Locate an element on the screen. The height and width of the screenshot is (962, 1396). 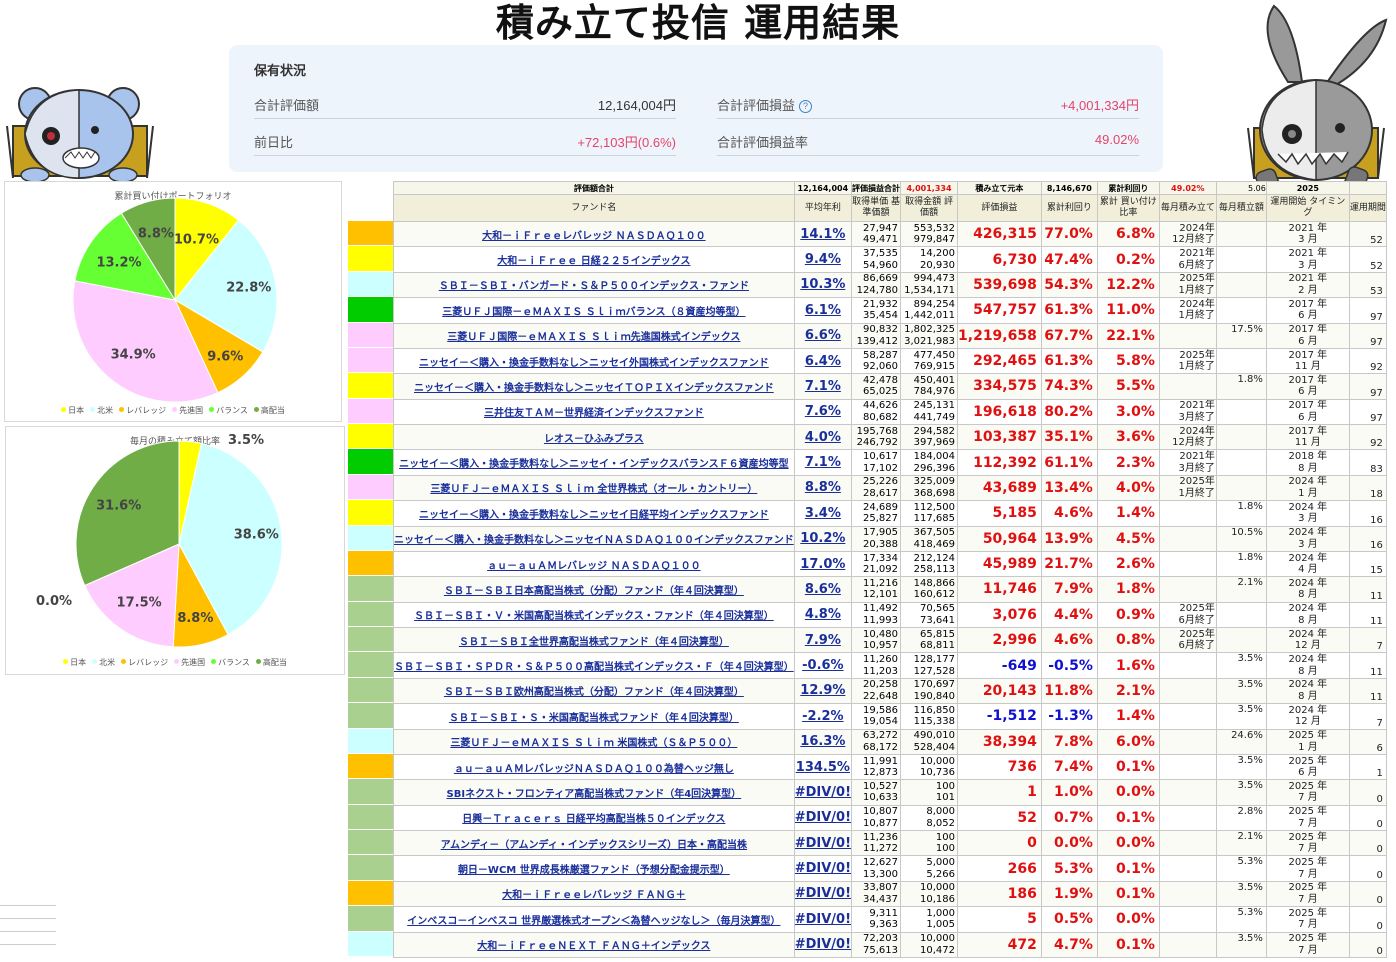
unit-price: 21,932 is located at coordinates (881, 304).